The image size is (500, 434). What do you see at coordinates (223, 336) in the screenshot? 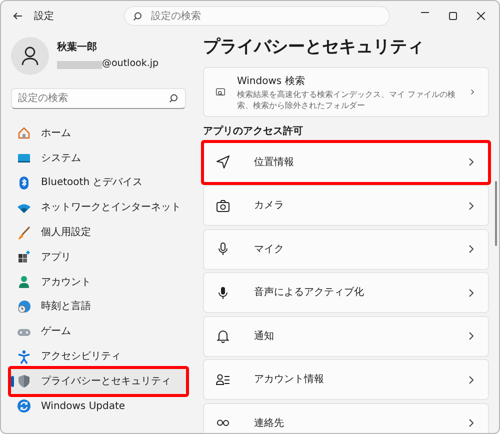
I see `bell-icon` at bounding box center [223, 336].